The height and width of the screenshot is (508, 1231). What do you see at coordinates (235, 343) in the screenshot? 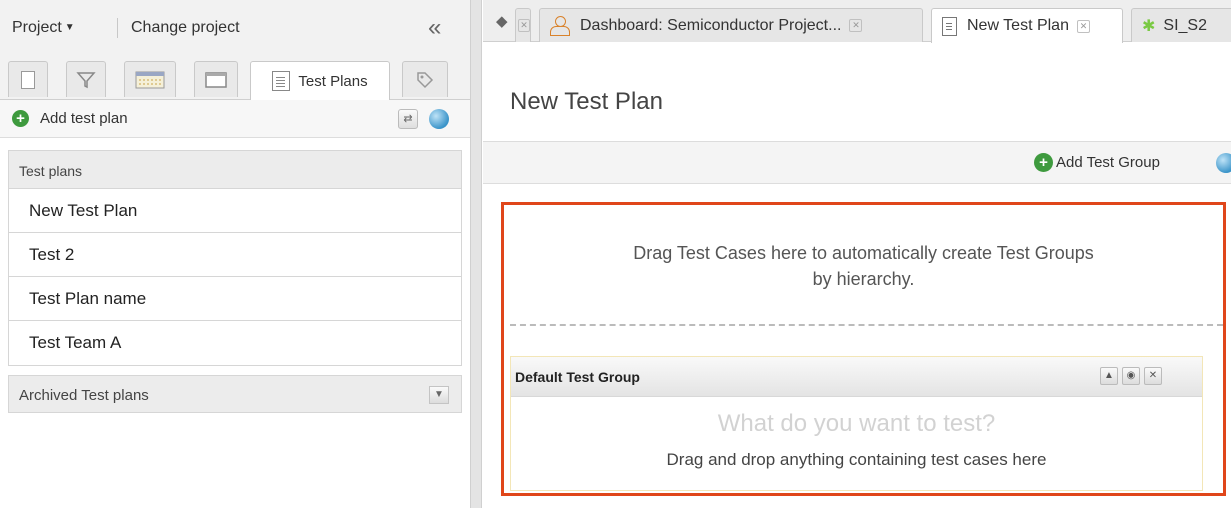
I see `list-item: Test Team A` at bounding box center [235, 343].